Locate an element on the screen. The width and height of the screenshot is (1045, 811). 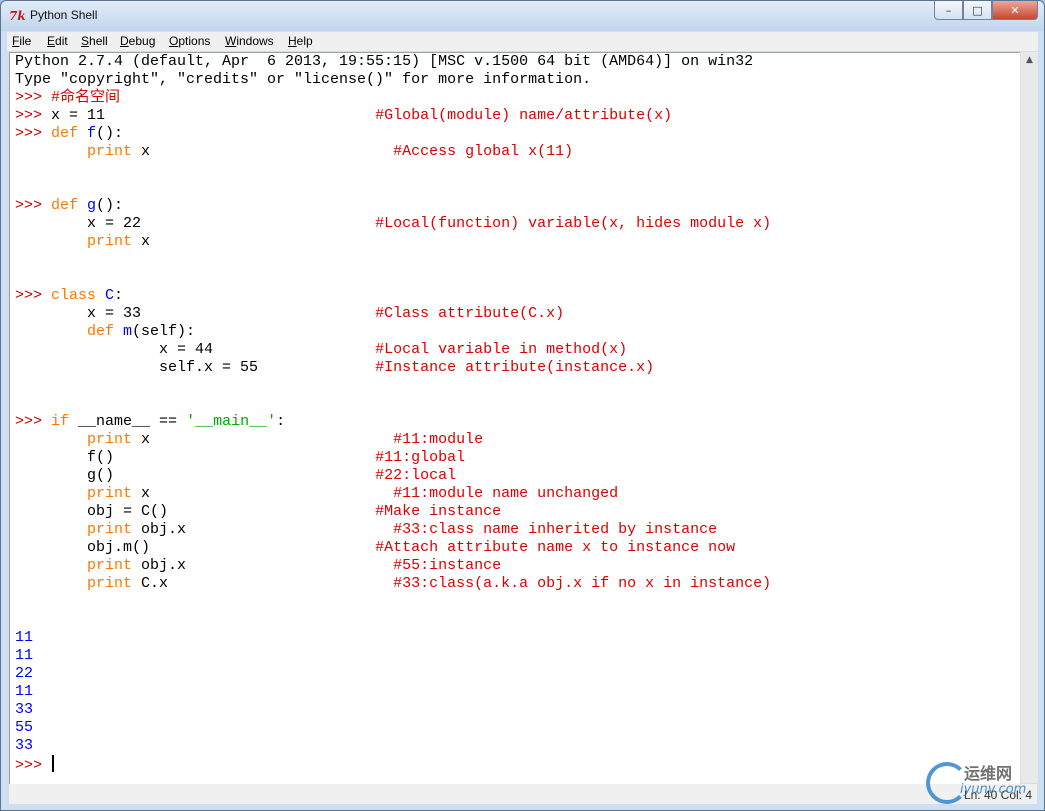
code-token: (self): is located at coordinates (164, 331).